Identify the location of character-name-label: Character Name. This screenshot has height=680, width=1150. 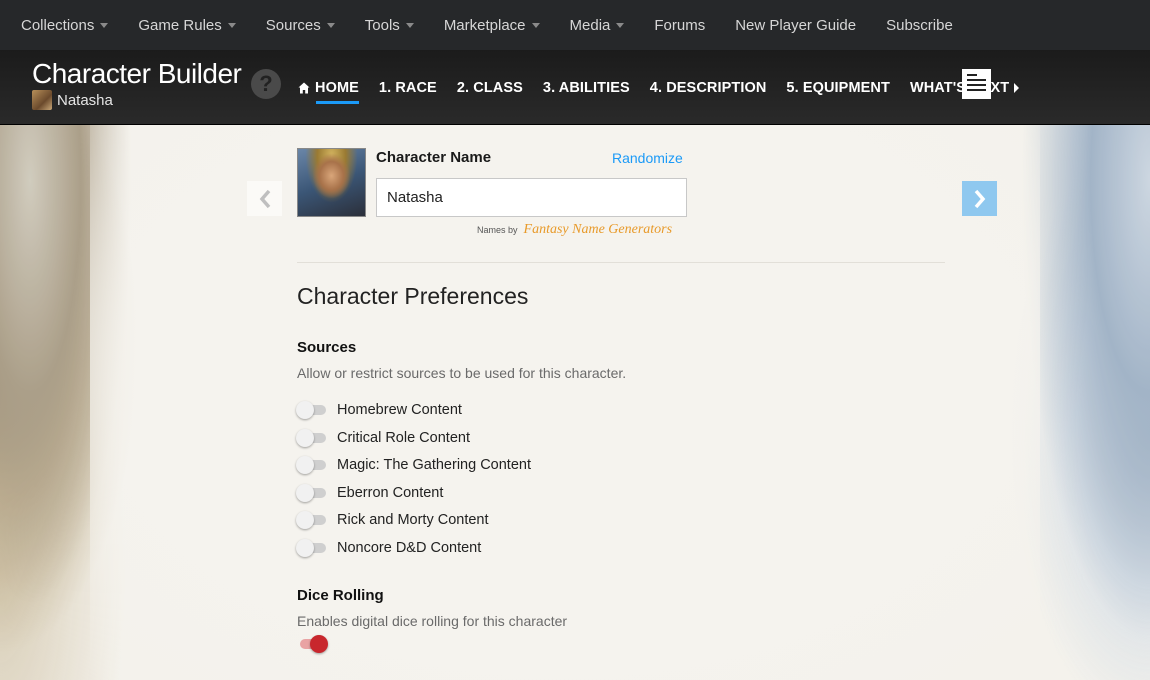
(434, 157).